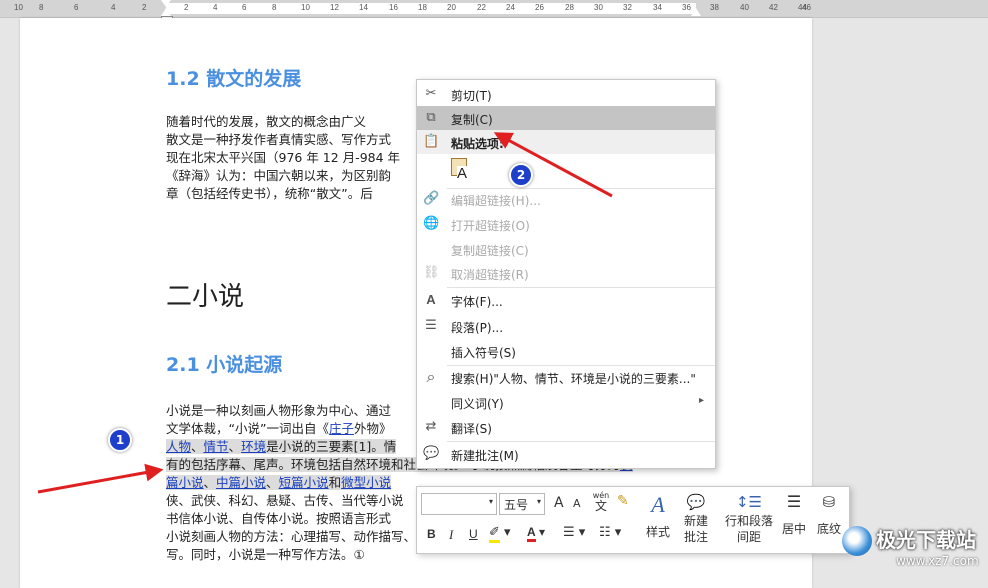  I want to click on ruler-tick-label: 16, so click(393, 7).